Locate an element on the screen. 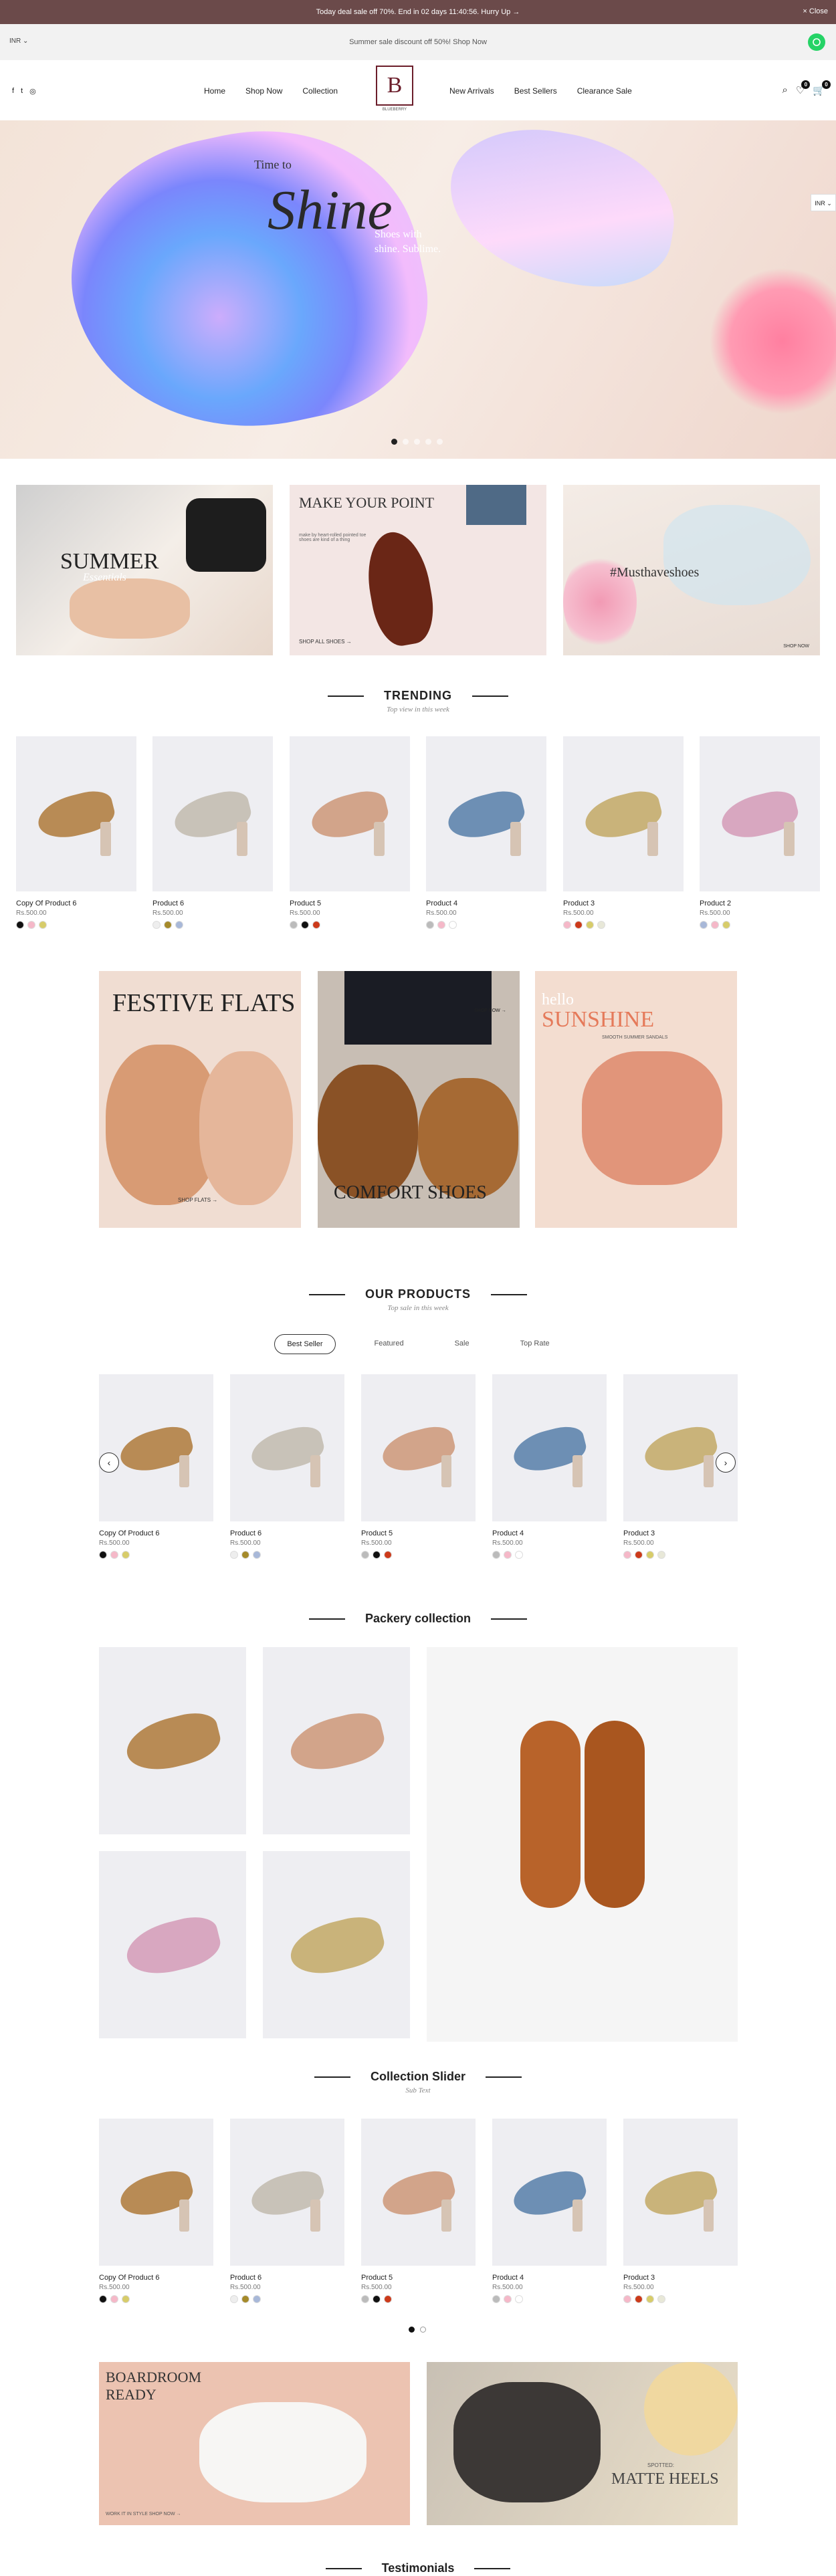  tab-best-seller: Best Seller is located at coordinates (305, 1344).